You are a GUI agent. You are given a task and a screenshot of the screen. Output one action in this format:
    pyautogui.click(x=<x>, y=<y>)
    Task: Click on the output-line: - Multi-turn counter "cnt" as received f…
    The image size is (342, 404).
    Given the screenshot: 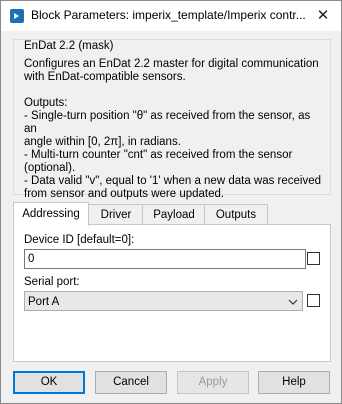 What is the action you would take?
    pyautogui.click(x=158, y=155)
    